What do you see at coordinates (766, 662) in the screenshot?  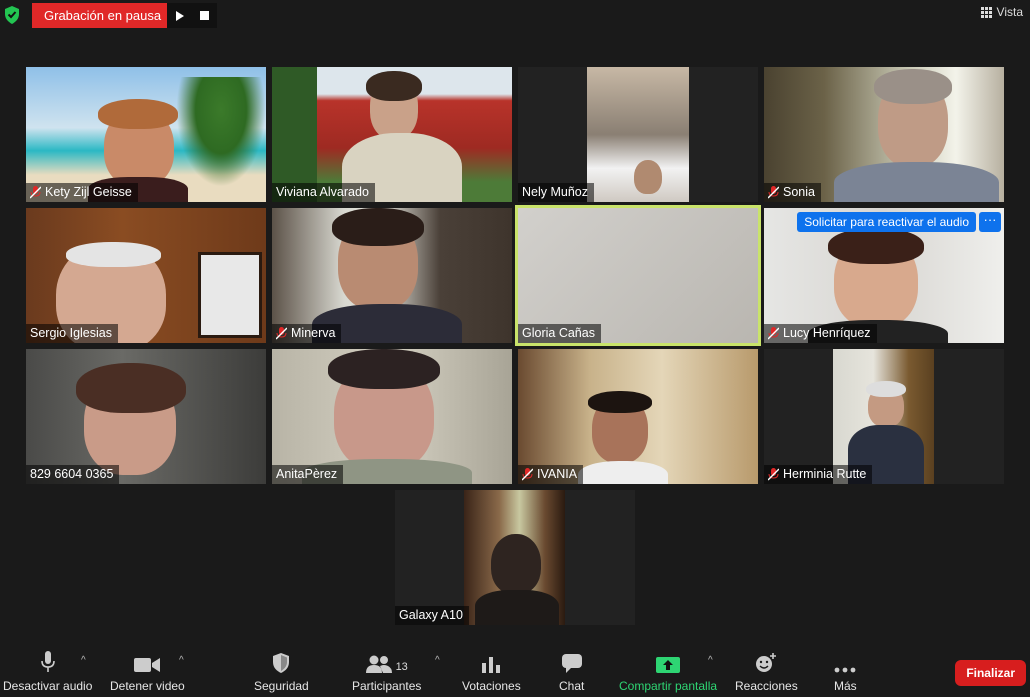 I see `emoji-plus-icon` at bounding box center [766, 662].